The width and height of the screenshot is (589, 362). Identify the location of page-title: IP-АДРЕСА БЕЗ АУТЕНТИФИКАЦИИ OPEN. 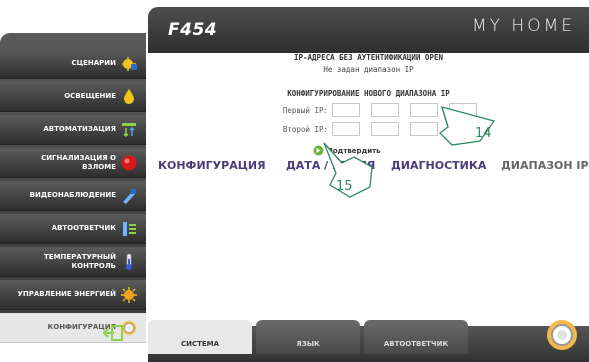
(368, 57).